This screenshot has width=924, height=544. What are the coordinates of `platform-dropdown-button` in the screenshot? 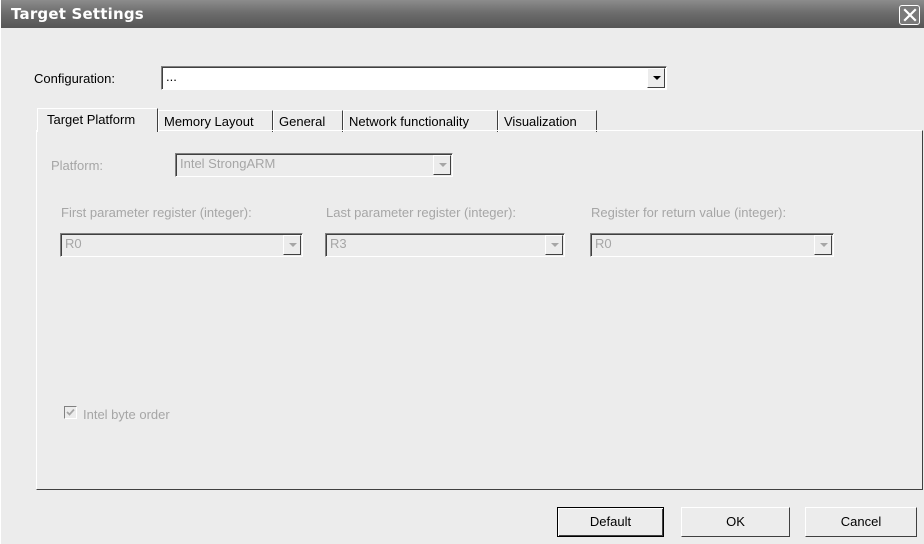 It's located at (442, 165).